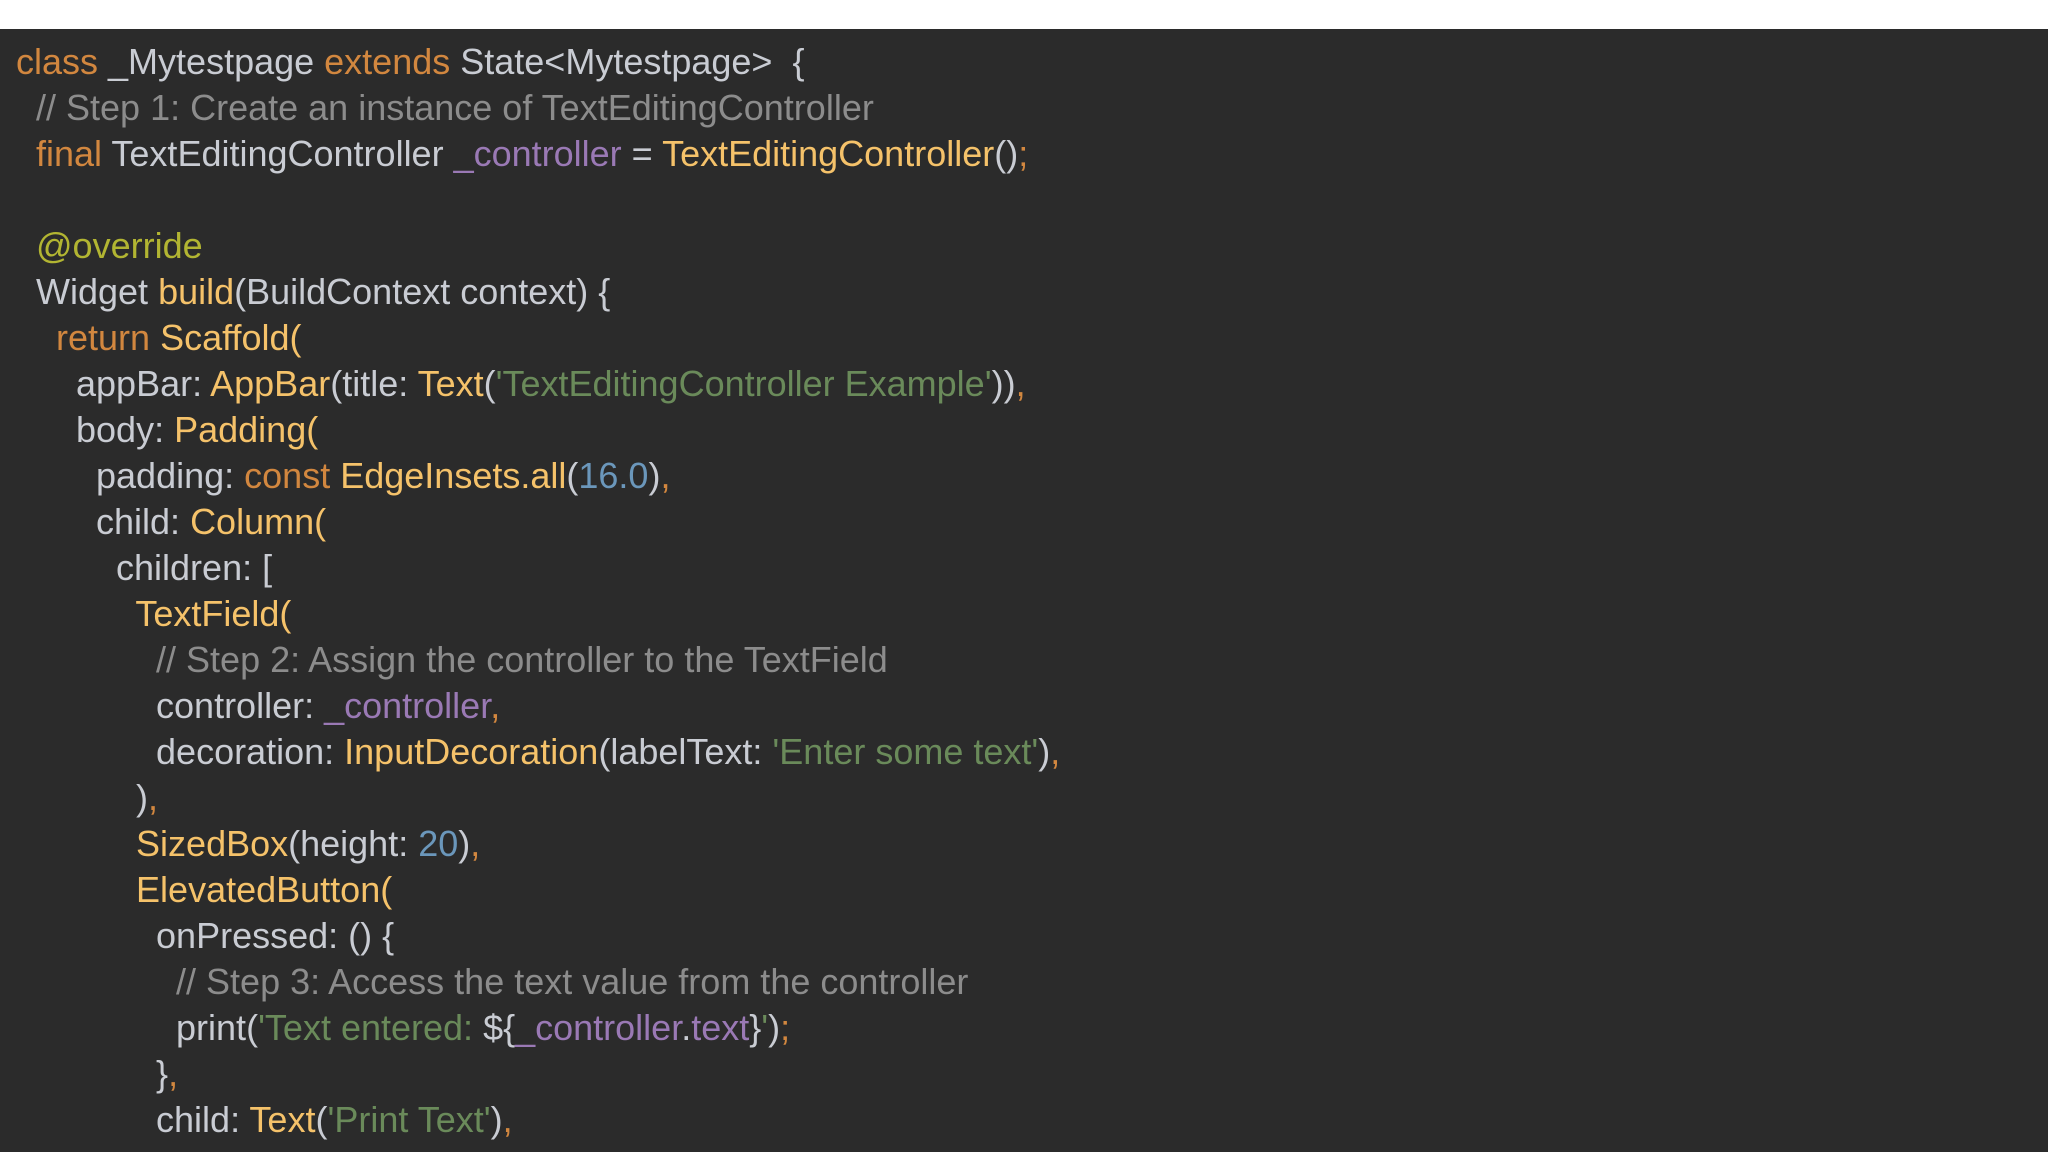 Image resolution: width=2048 pixels, height=1152 pixels. Describe the element at coordinates (538, 706) in the screenshot. I see `code-line: controller: _controller,` at that location.